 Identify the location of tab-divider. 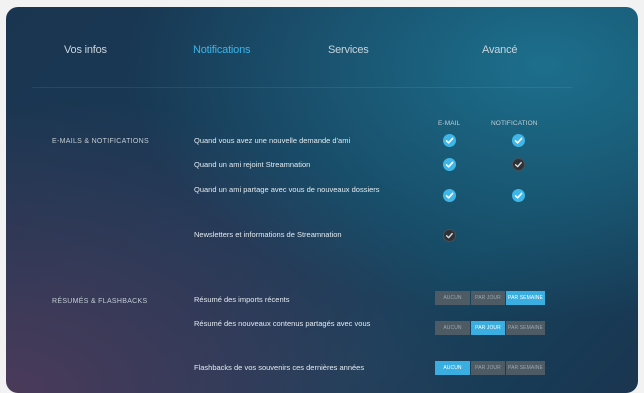
(302, 87).